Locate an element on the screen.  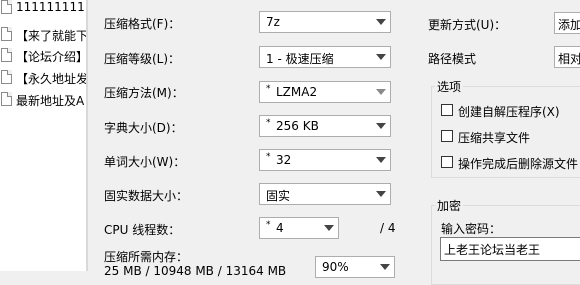
update-mode-select: 添加 is located at coordinates (567, 23).